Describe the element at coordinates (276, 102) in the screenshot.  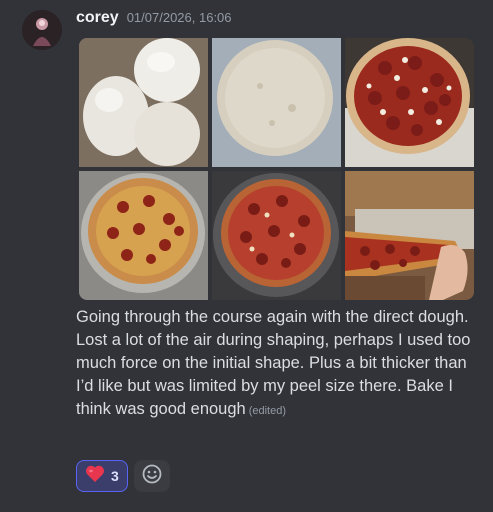
I see `stretched-dough-photo` at that location.